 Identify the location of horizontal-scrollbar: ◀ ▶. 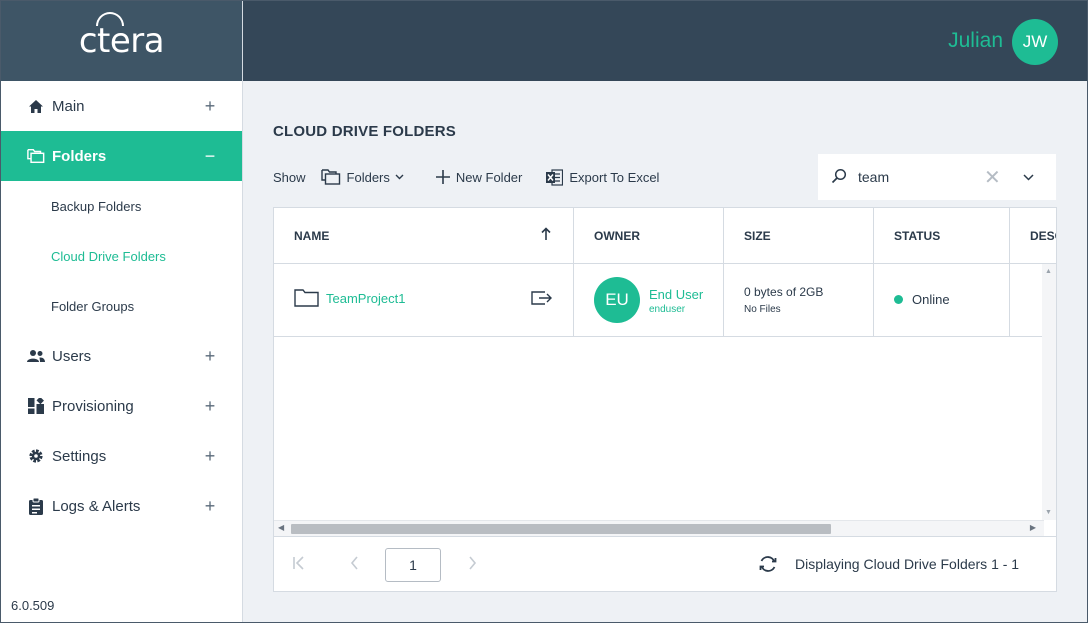
(659, 528).